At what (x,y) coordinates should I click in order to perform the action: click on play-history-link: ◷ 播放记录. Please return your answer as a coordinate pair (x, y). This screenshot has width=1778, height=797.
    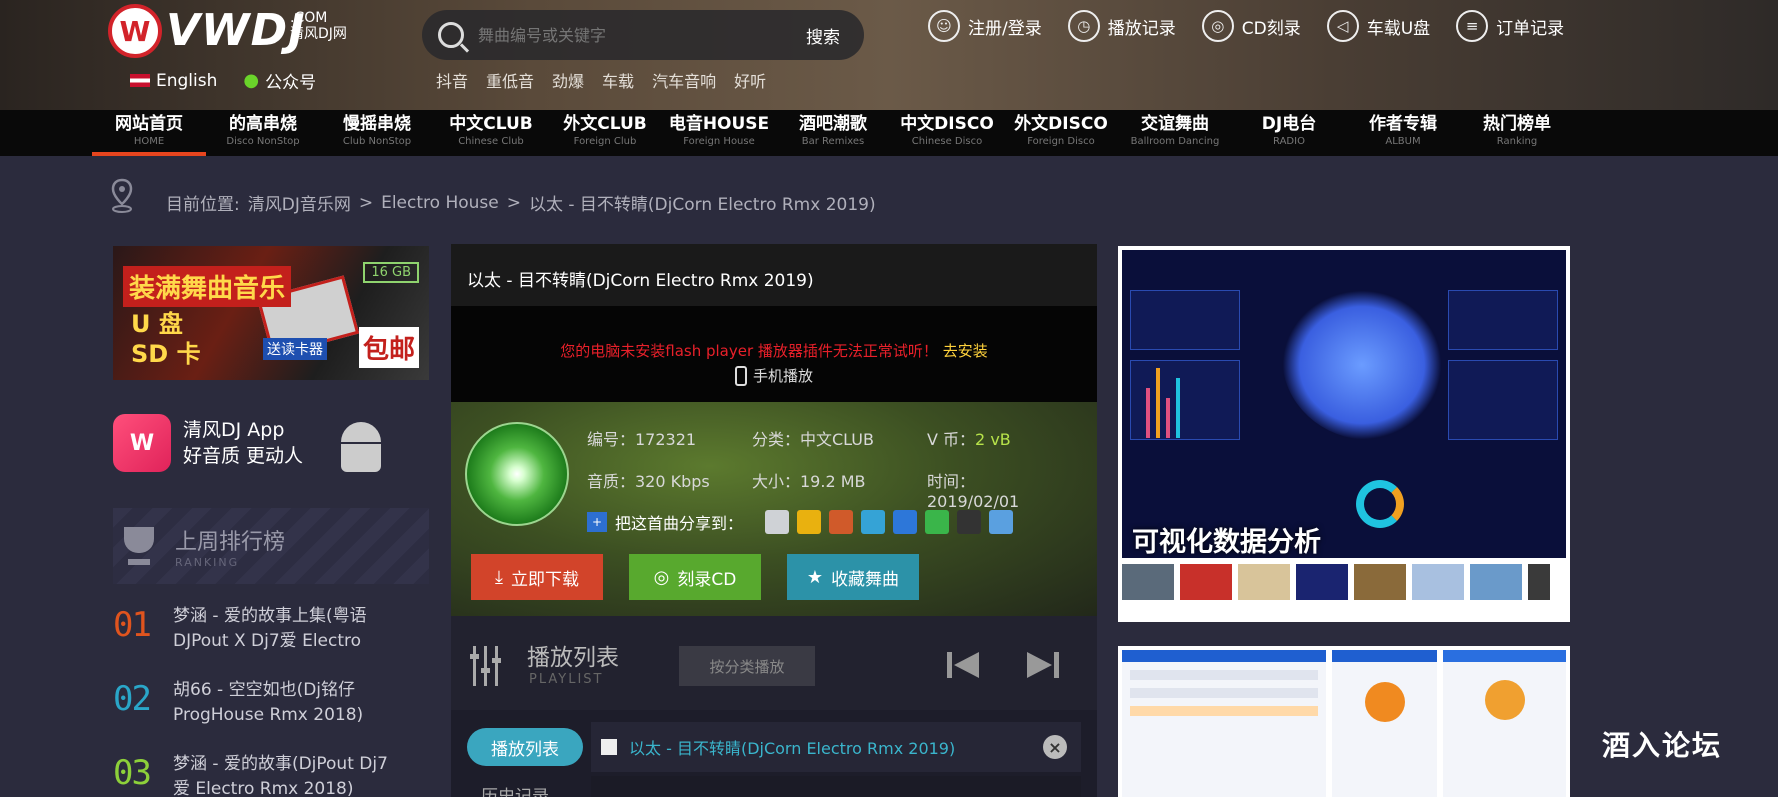
    Looking at the image, I should click on (1121, 26).